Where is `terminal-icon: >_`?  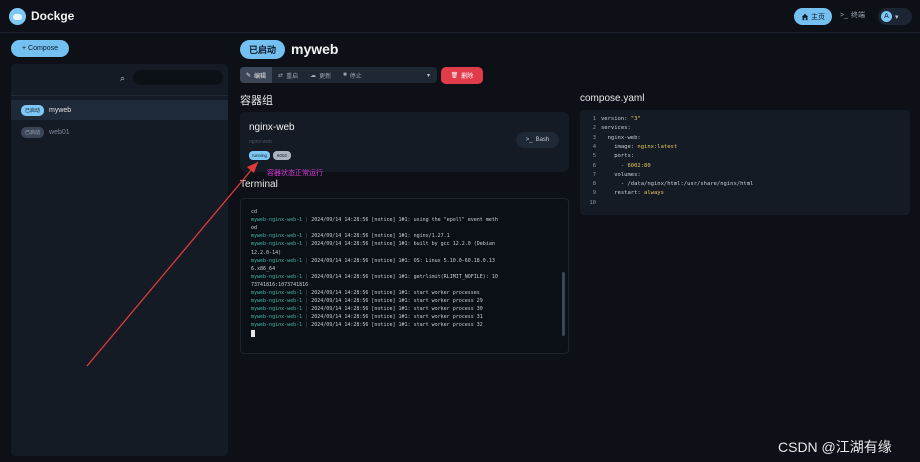
terminal-icon: >_ is located at coordinates (529, 140).